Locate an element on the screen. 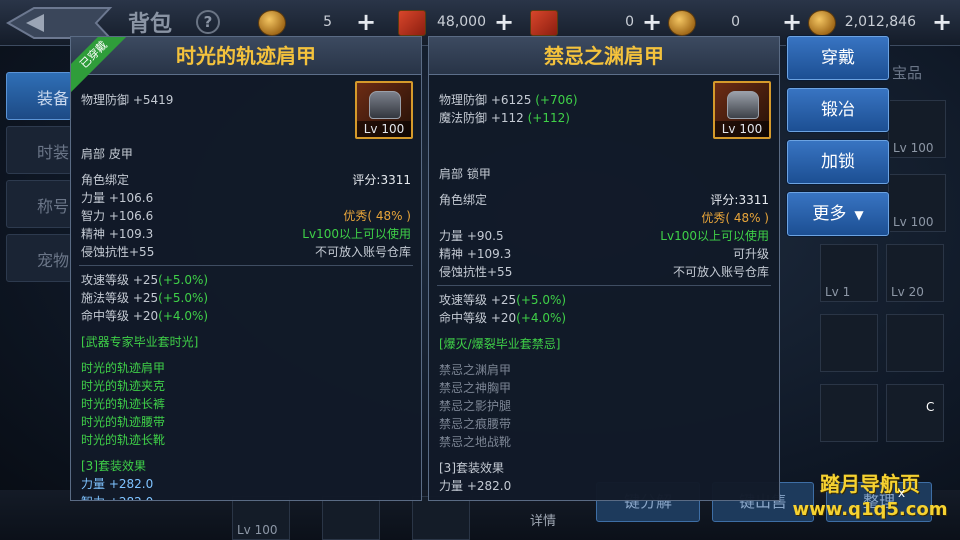 This screenshot has height=540, width=960. set-effect: 智力 +282.0 is located at coordinates (117, 496).